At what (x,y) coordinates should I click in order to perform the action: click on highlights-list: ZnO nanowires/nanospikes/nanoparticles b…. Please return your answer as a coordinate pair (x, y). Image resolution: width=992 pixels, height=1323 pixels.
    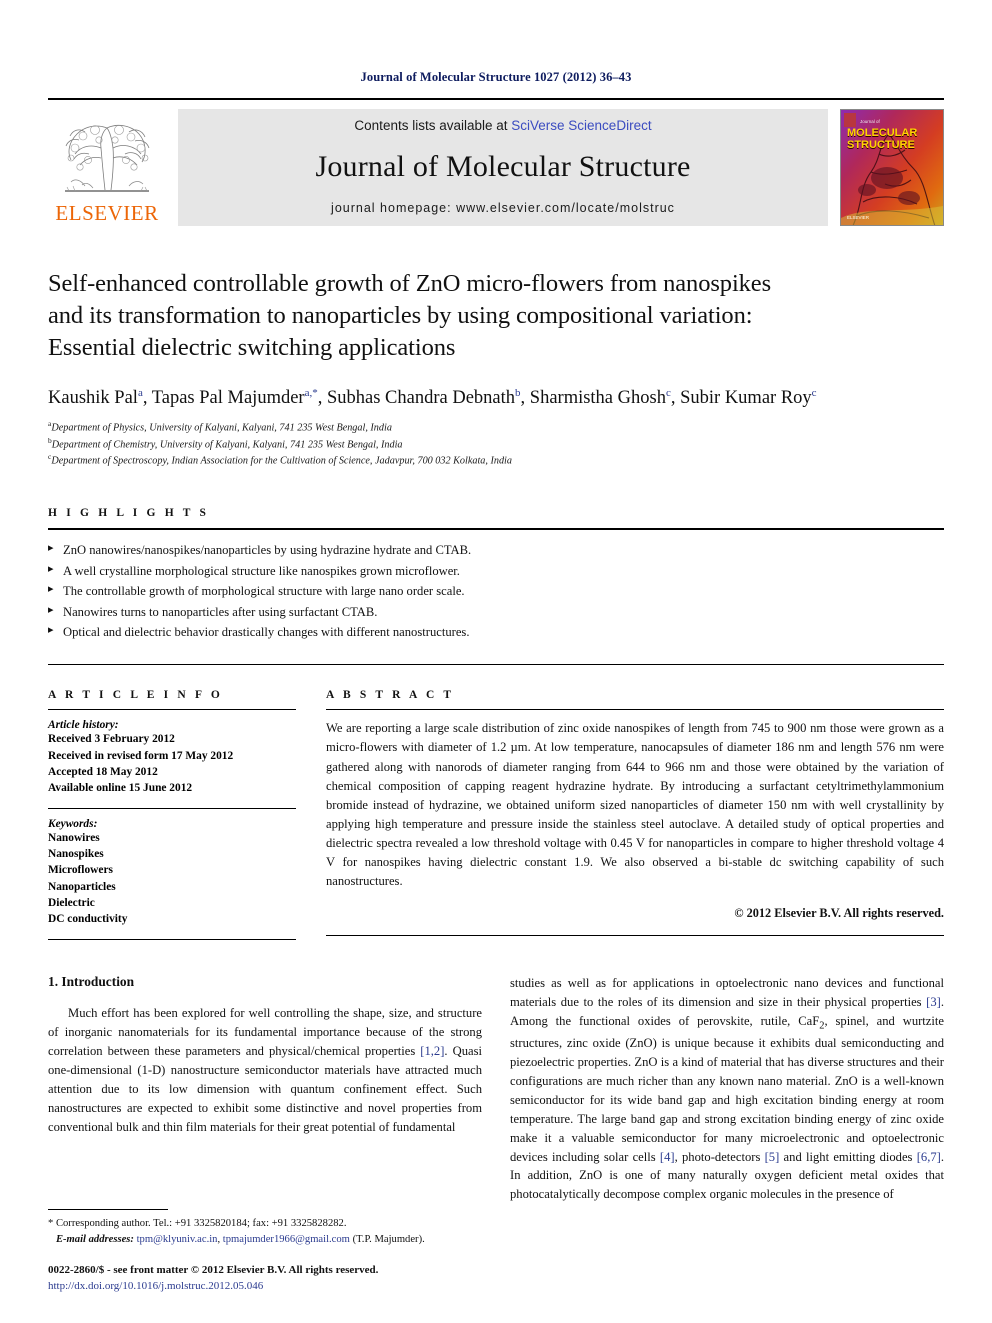
    Looking at the image, I should click on (496, 586).